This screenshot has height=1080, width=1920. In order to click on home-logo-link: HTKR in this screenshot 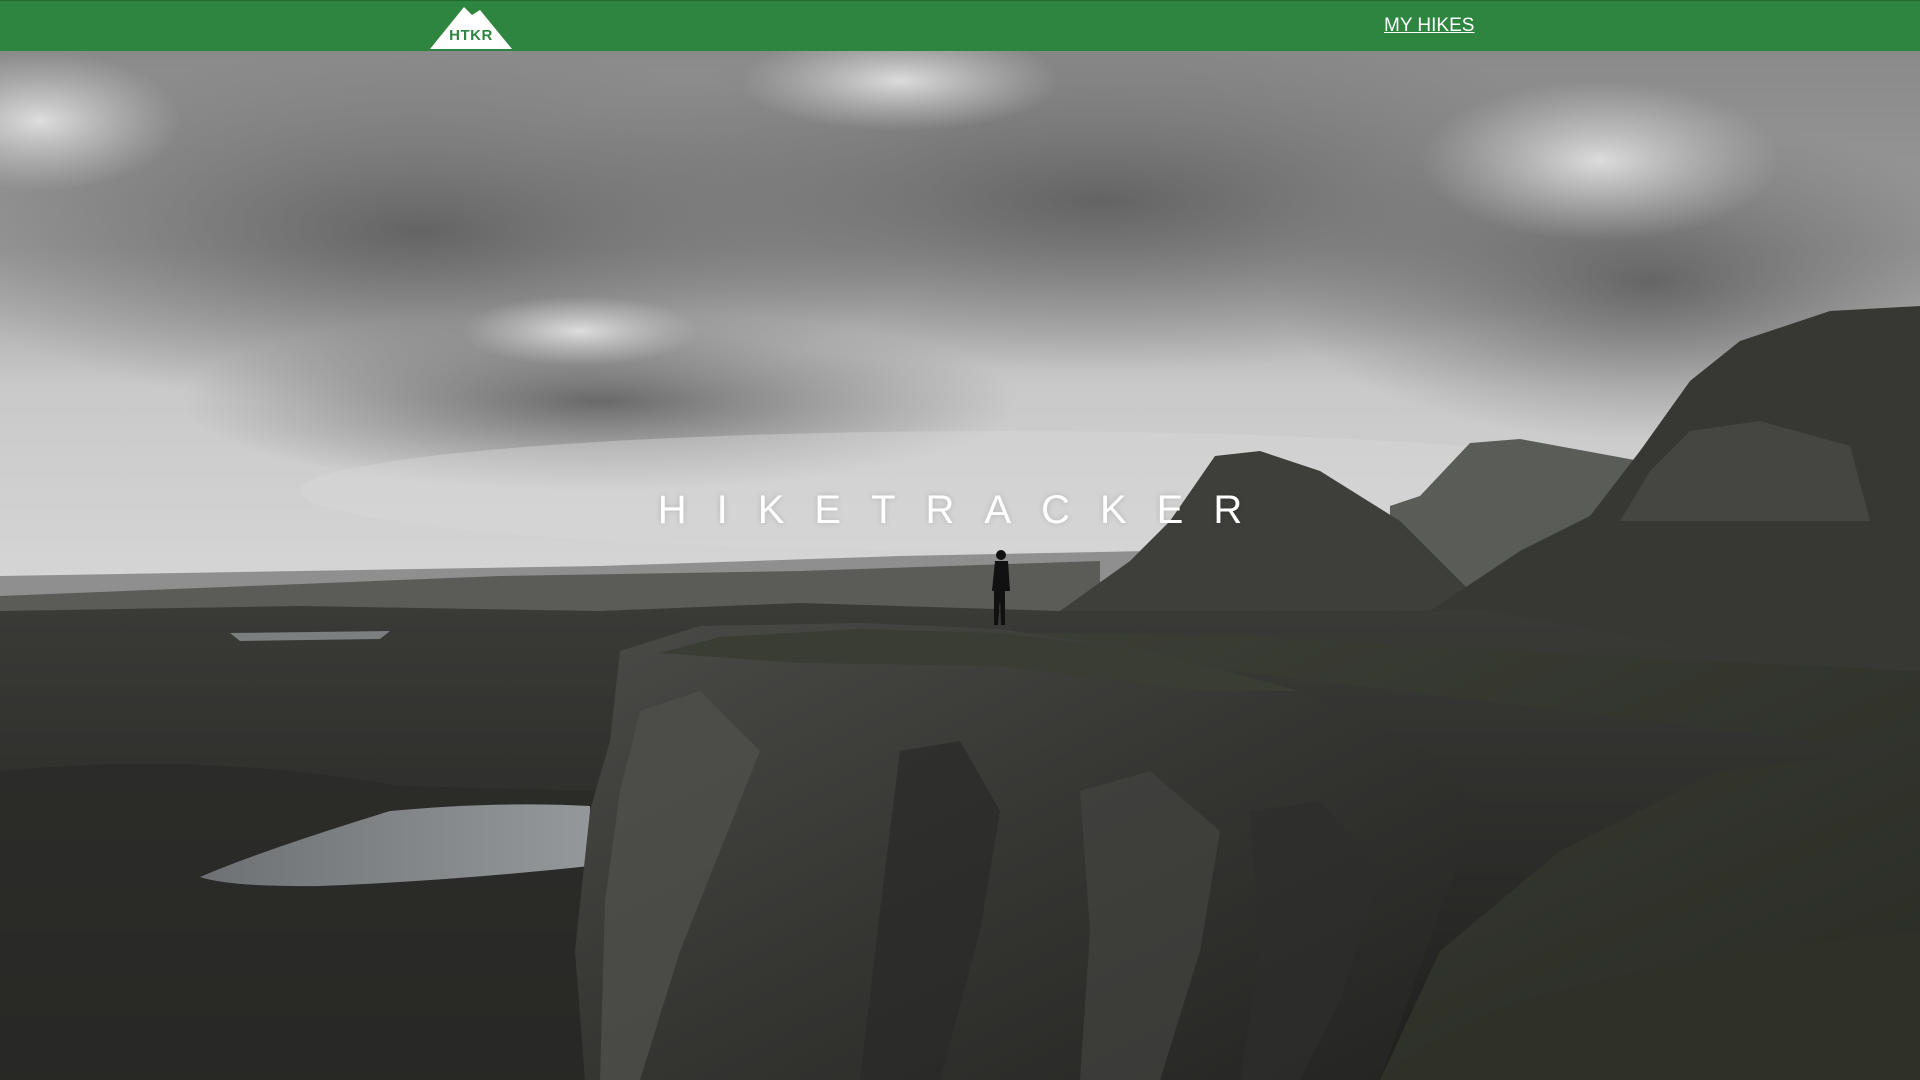, I will do `click(471, 28)`.